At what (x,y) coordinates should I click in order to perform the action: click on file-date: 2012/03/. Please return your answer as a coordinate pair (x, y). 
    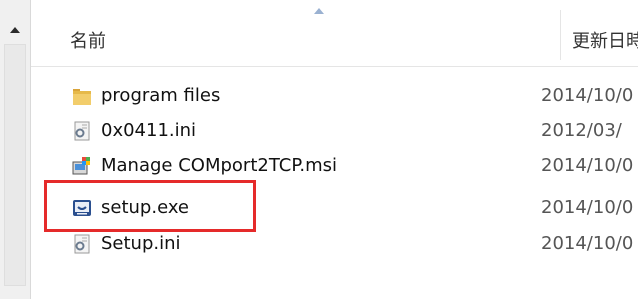
    Looking at the image, I should click on (581, 130).